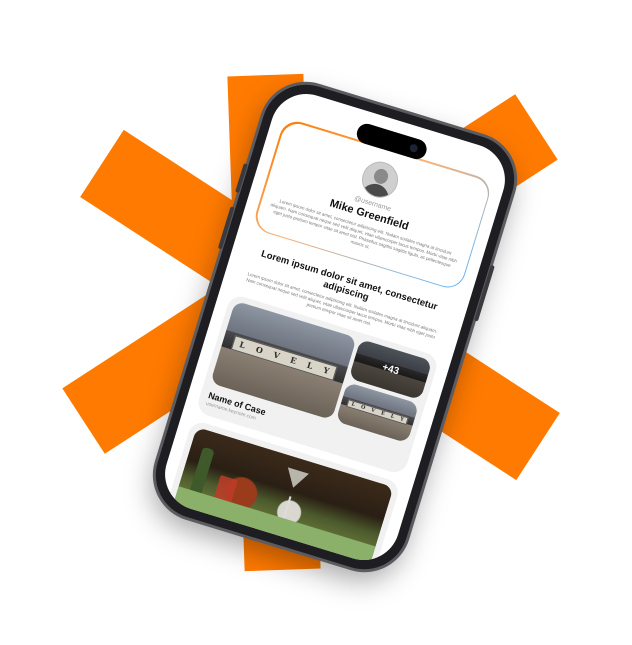 This screenshot has height=645, width=632. What do you see at coordinates (377, 411) in the screenshot?
I see `sign-text-thumb: LOVELY` at bounding box center [377, 411].